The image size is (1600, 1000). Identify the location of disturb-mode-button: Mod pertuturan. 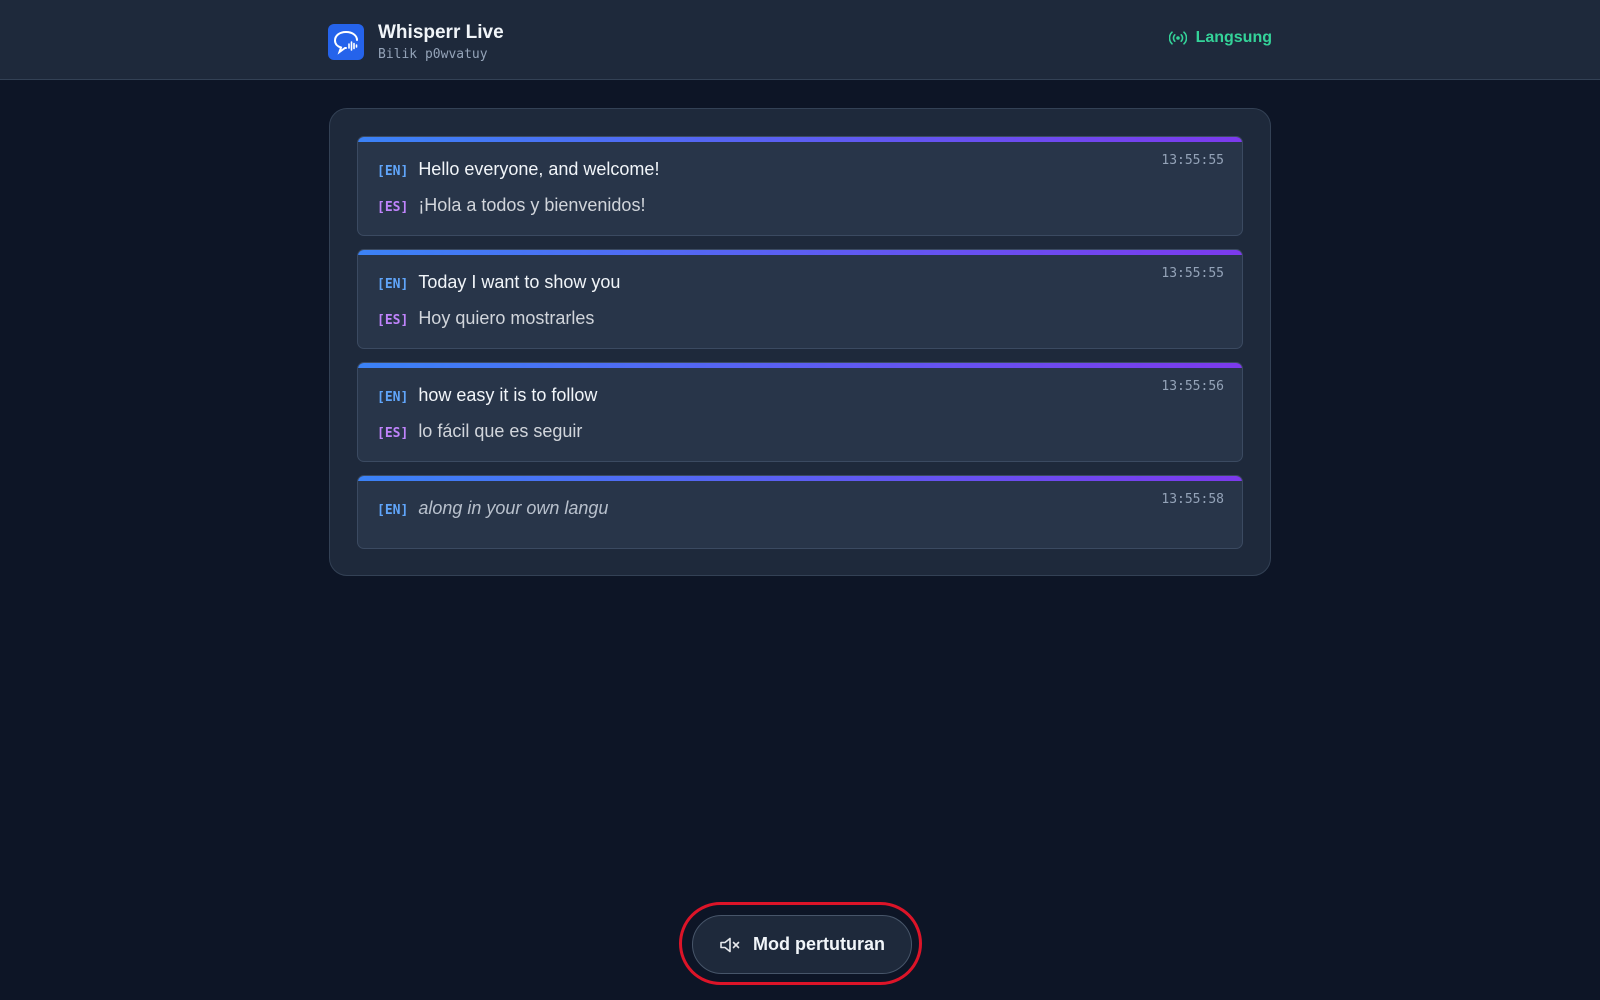
(802, 944).